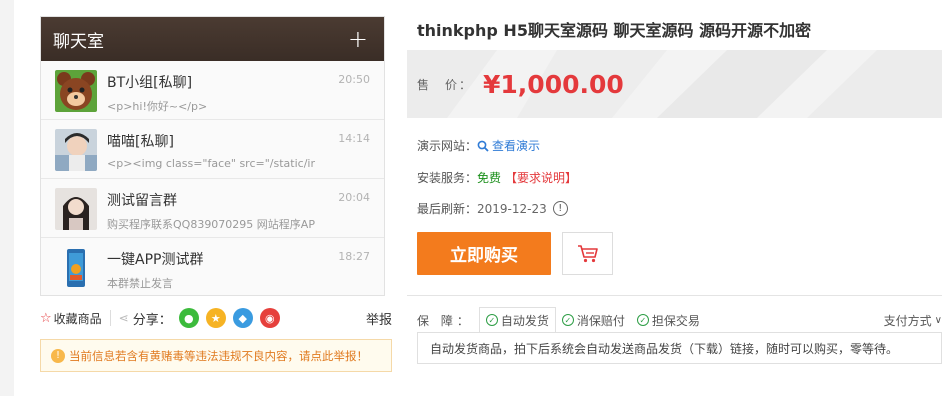 The height and width of the screenshot is (396, 949). What do you see at coordinates (46, 318) in the screenshot?
I see `star-icon: ☆` at bounding box center [46, 318].